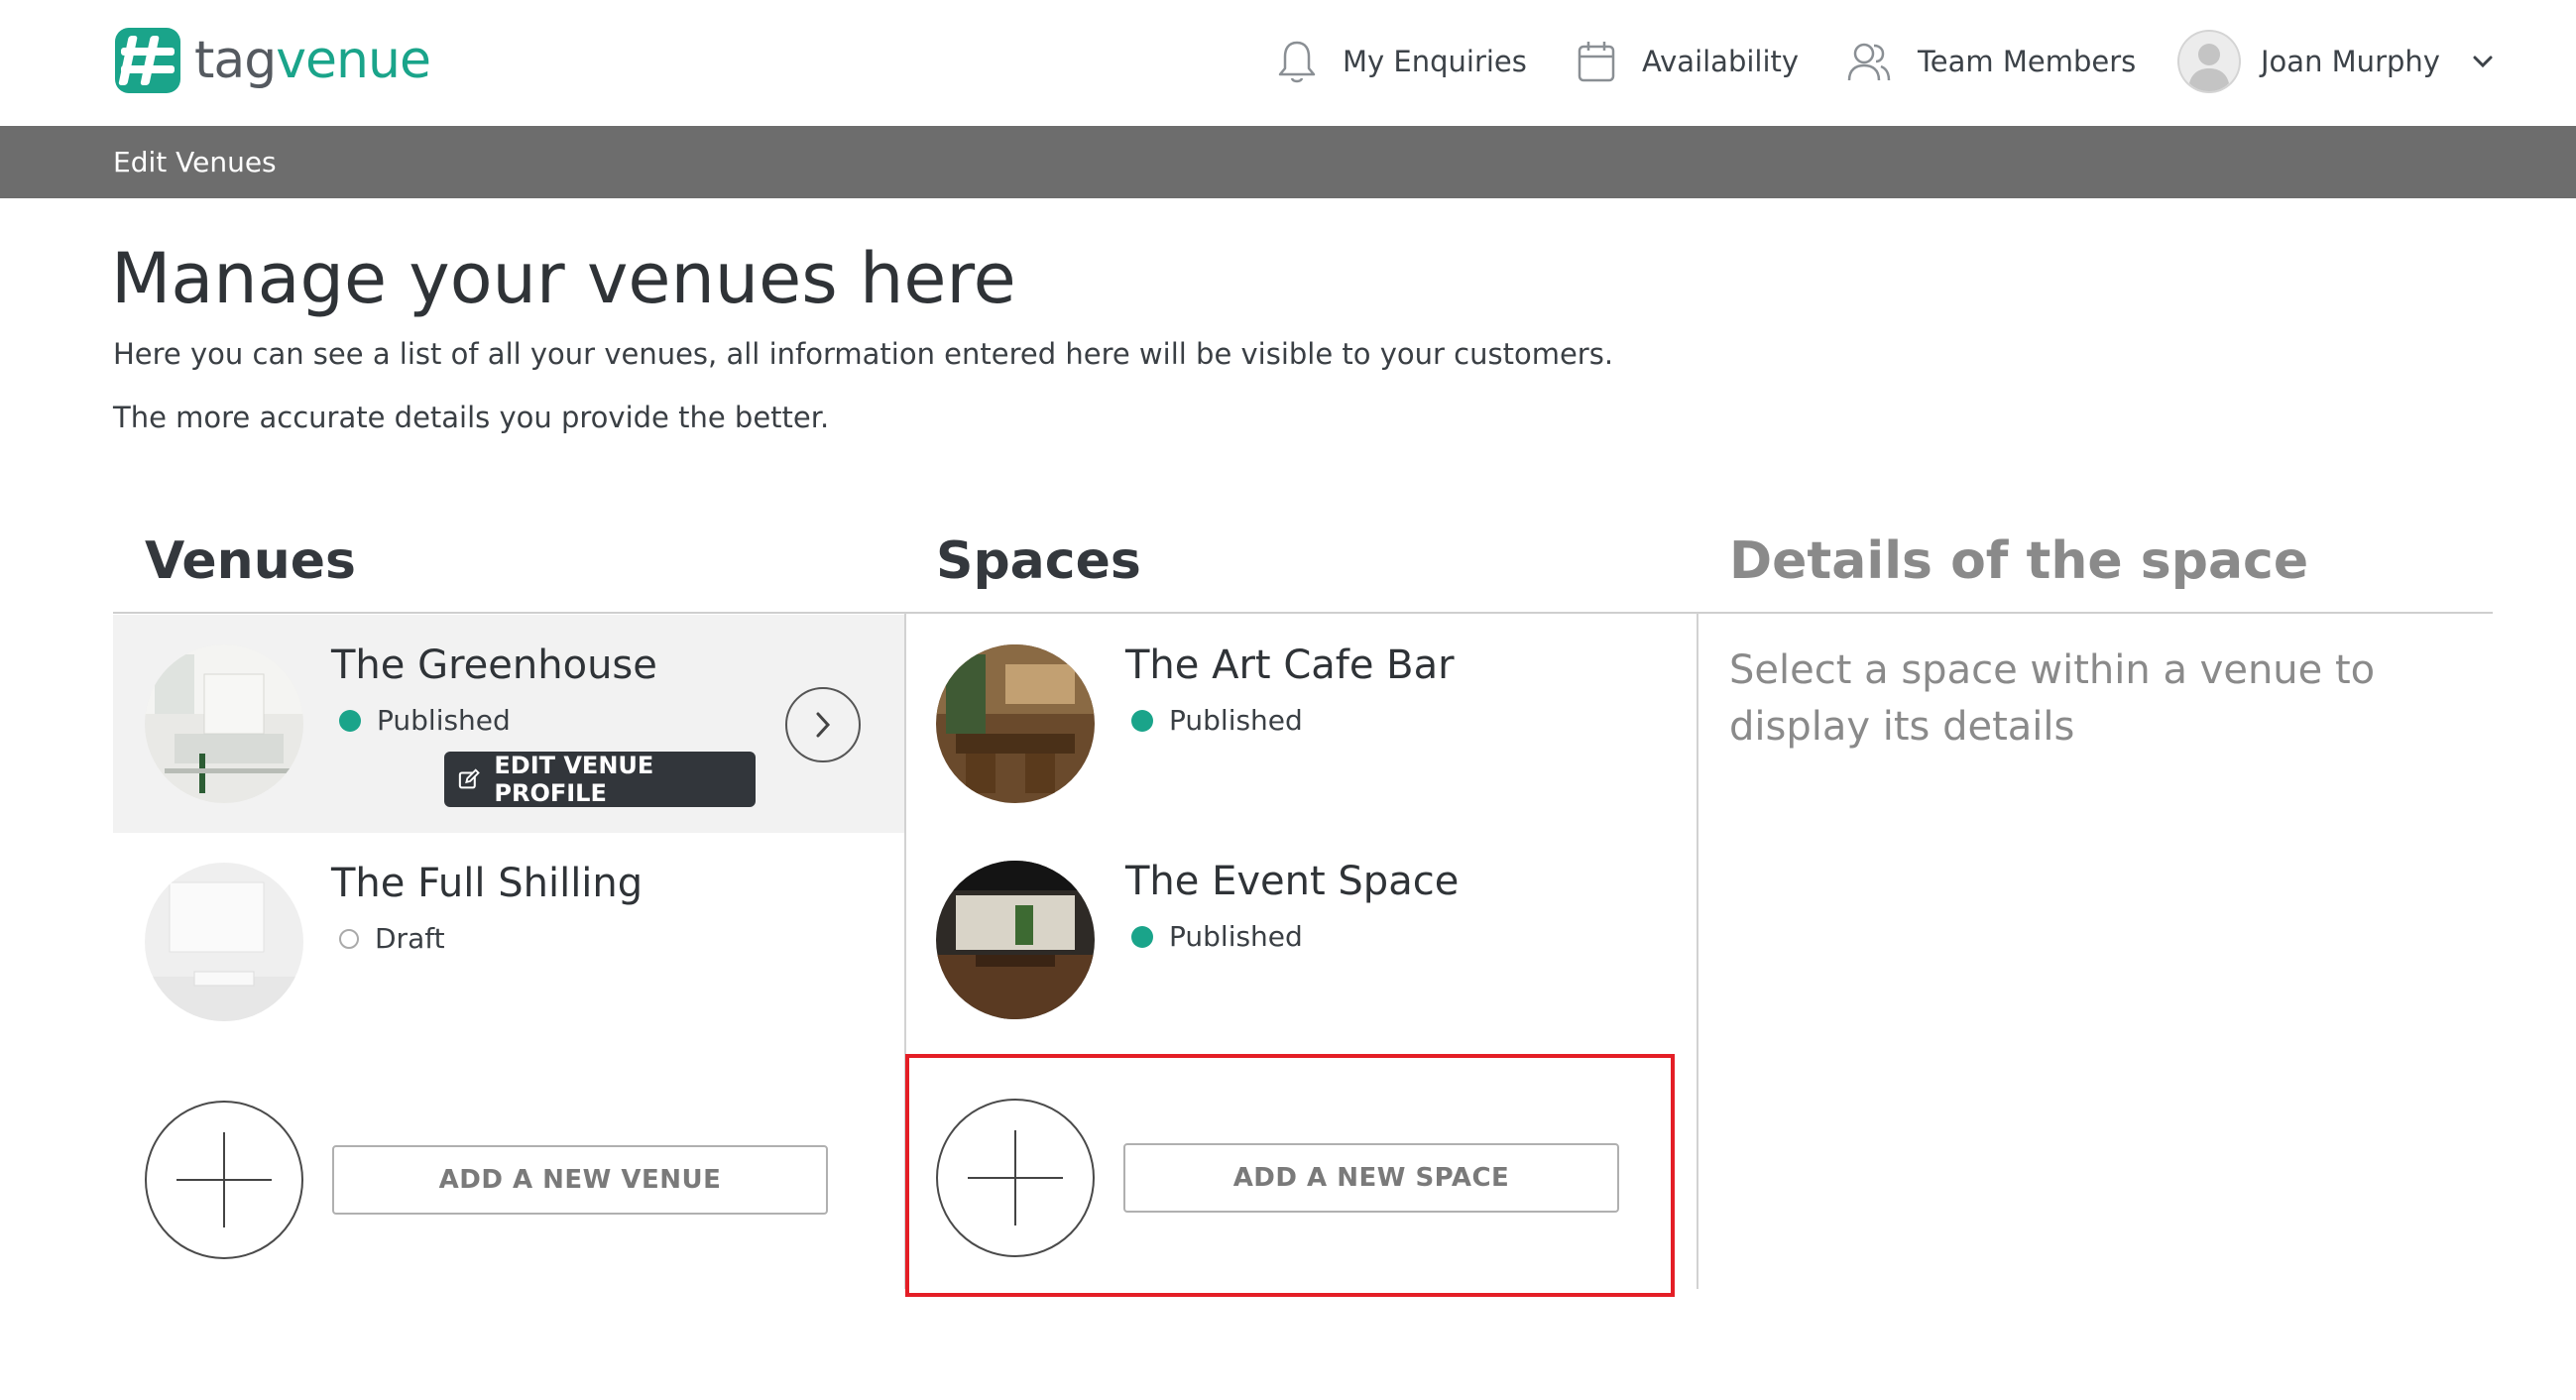 This screenshot has width=2576, height=1400. What do you see at coordinates (444, 720) in the screenshot?
I see `venue-status-label: Published` at bounding box center [444, 720].